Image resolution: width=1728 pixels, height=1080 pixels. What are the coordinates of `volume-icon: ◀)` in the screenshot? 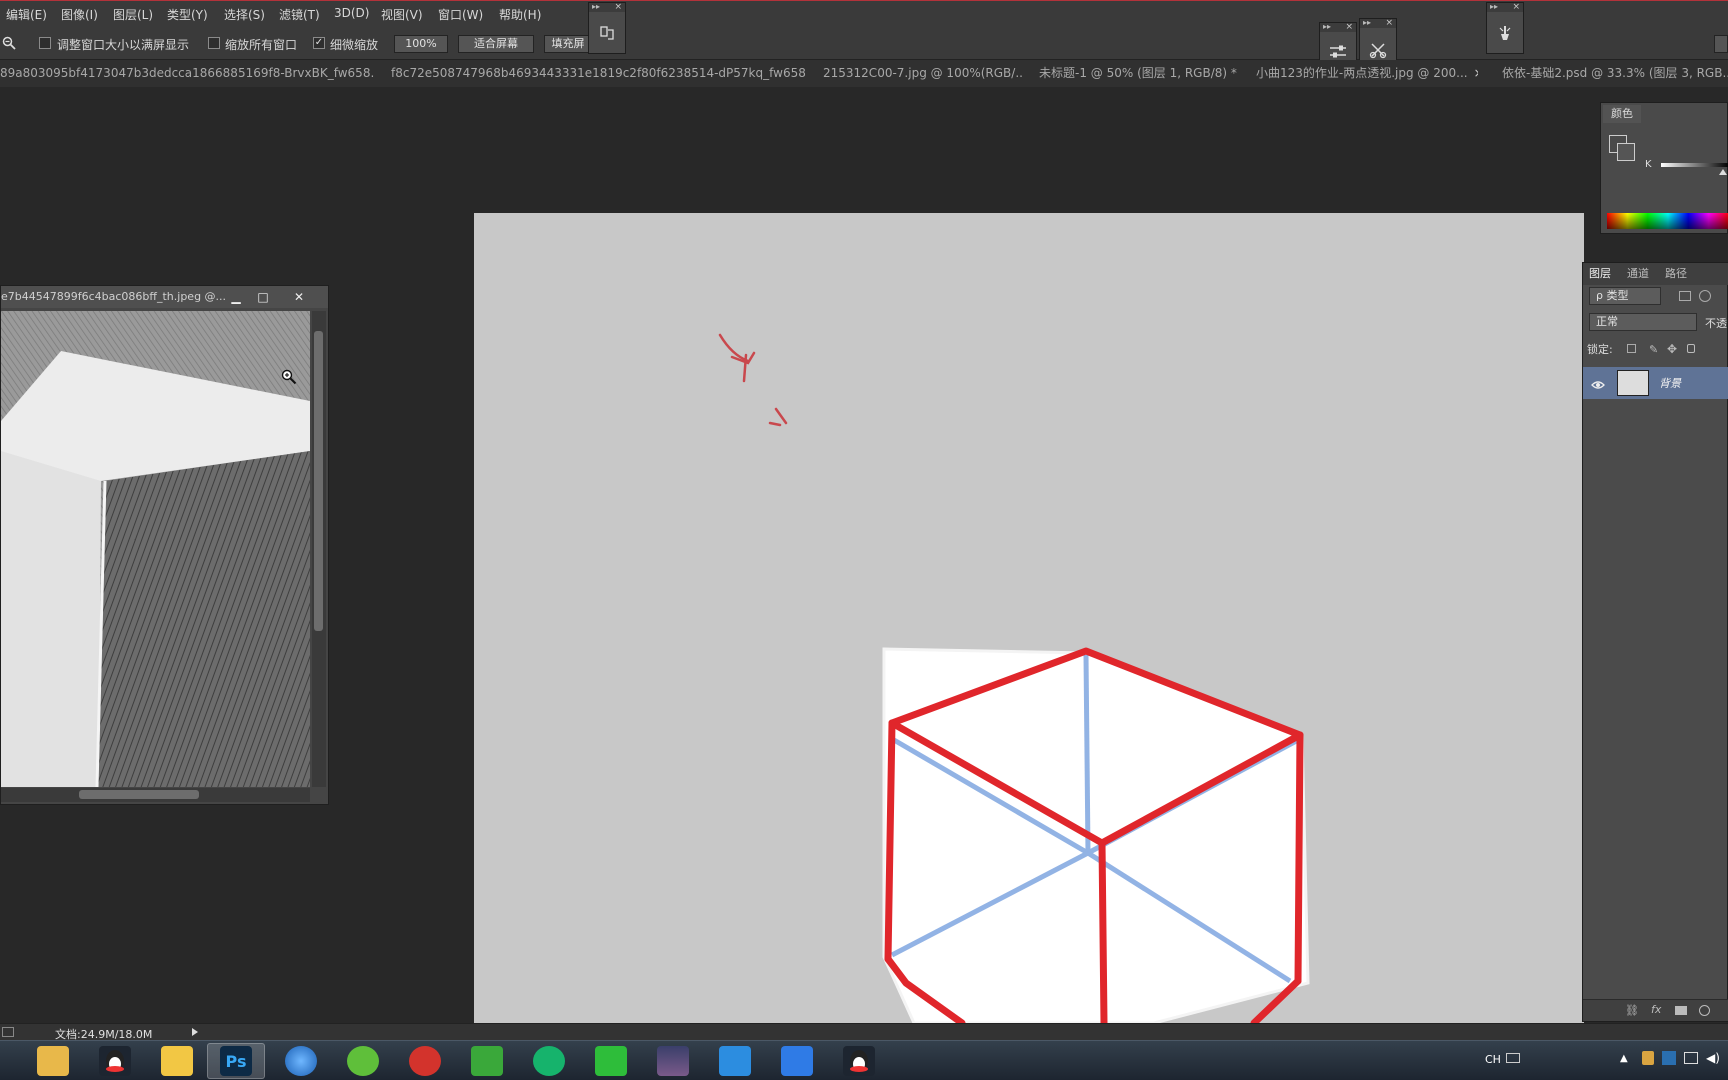 It's located at (1713, 1058).